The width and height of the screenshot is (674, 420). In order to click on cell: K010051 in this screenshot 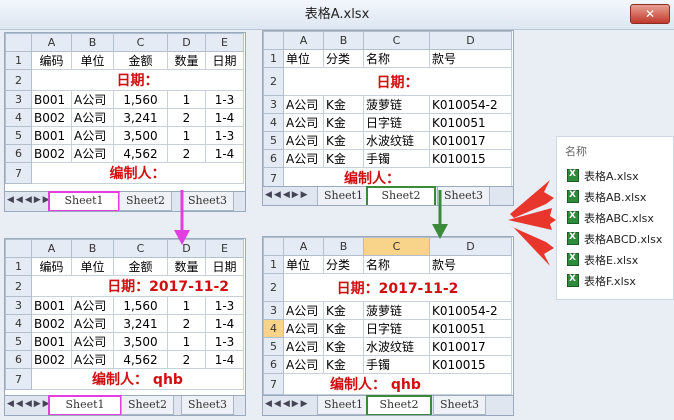, I will do `click(470, 328)`.